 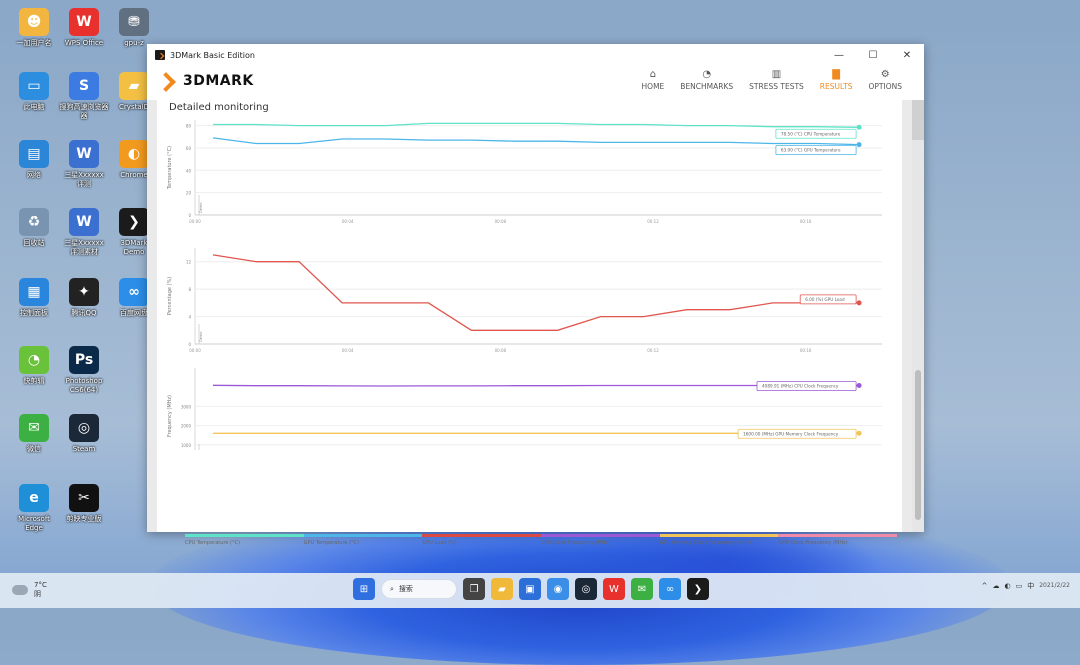 I want to click on desktop-icon-network: ▤ 网络, so click(x=34, y=160).